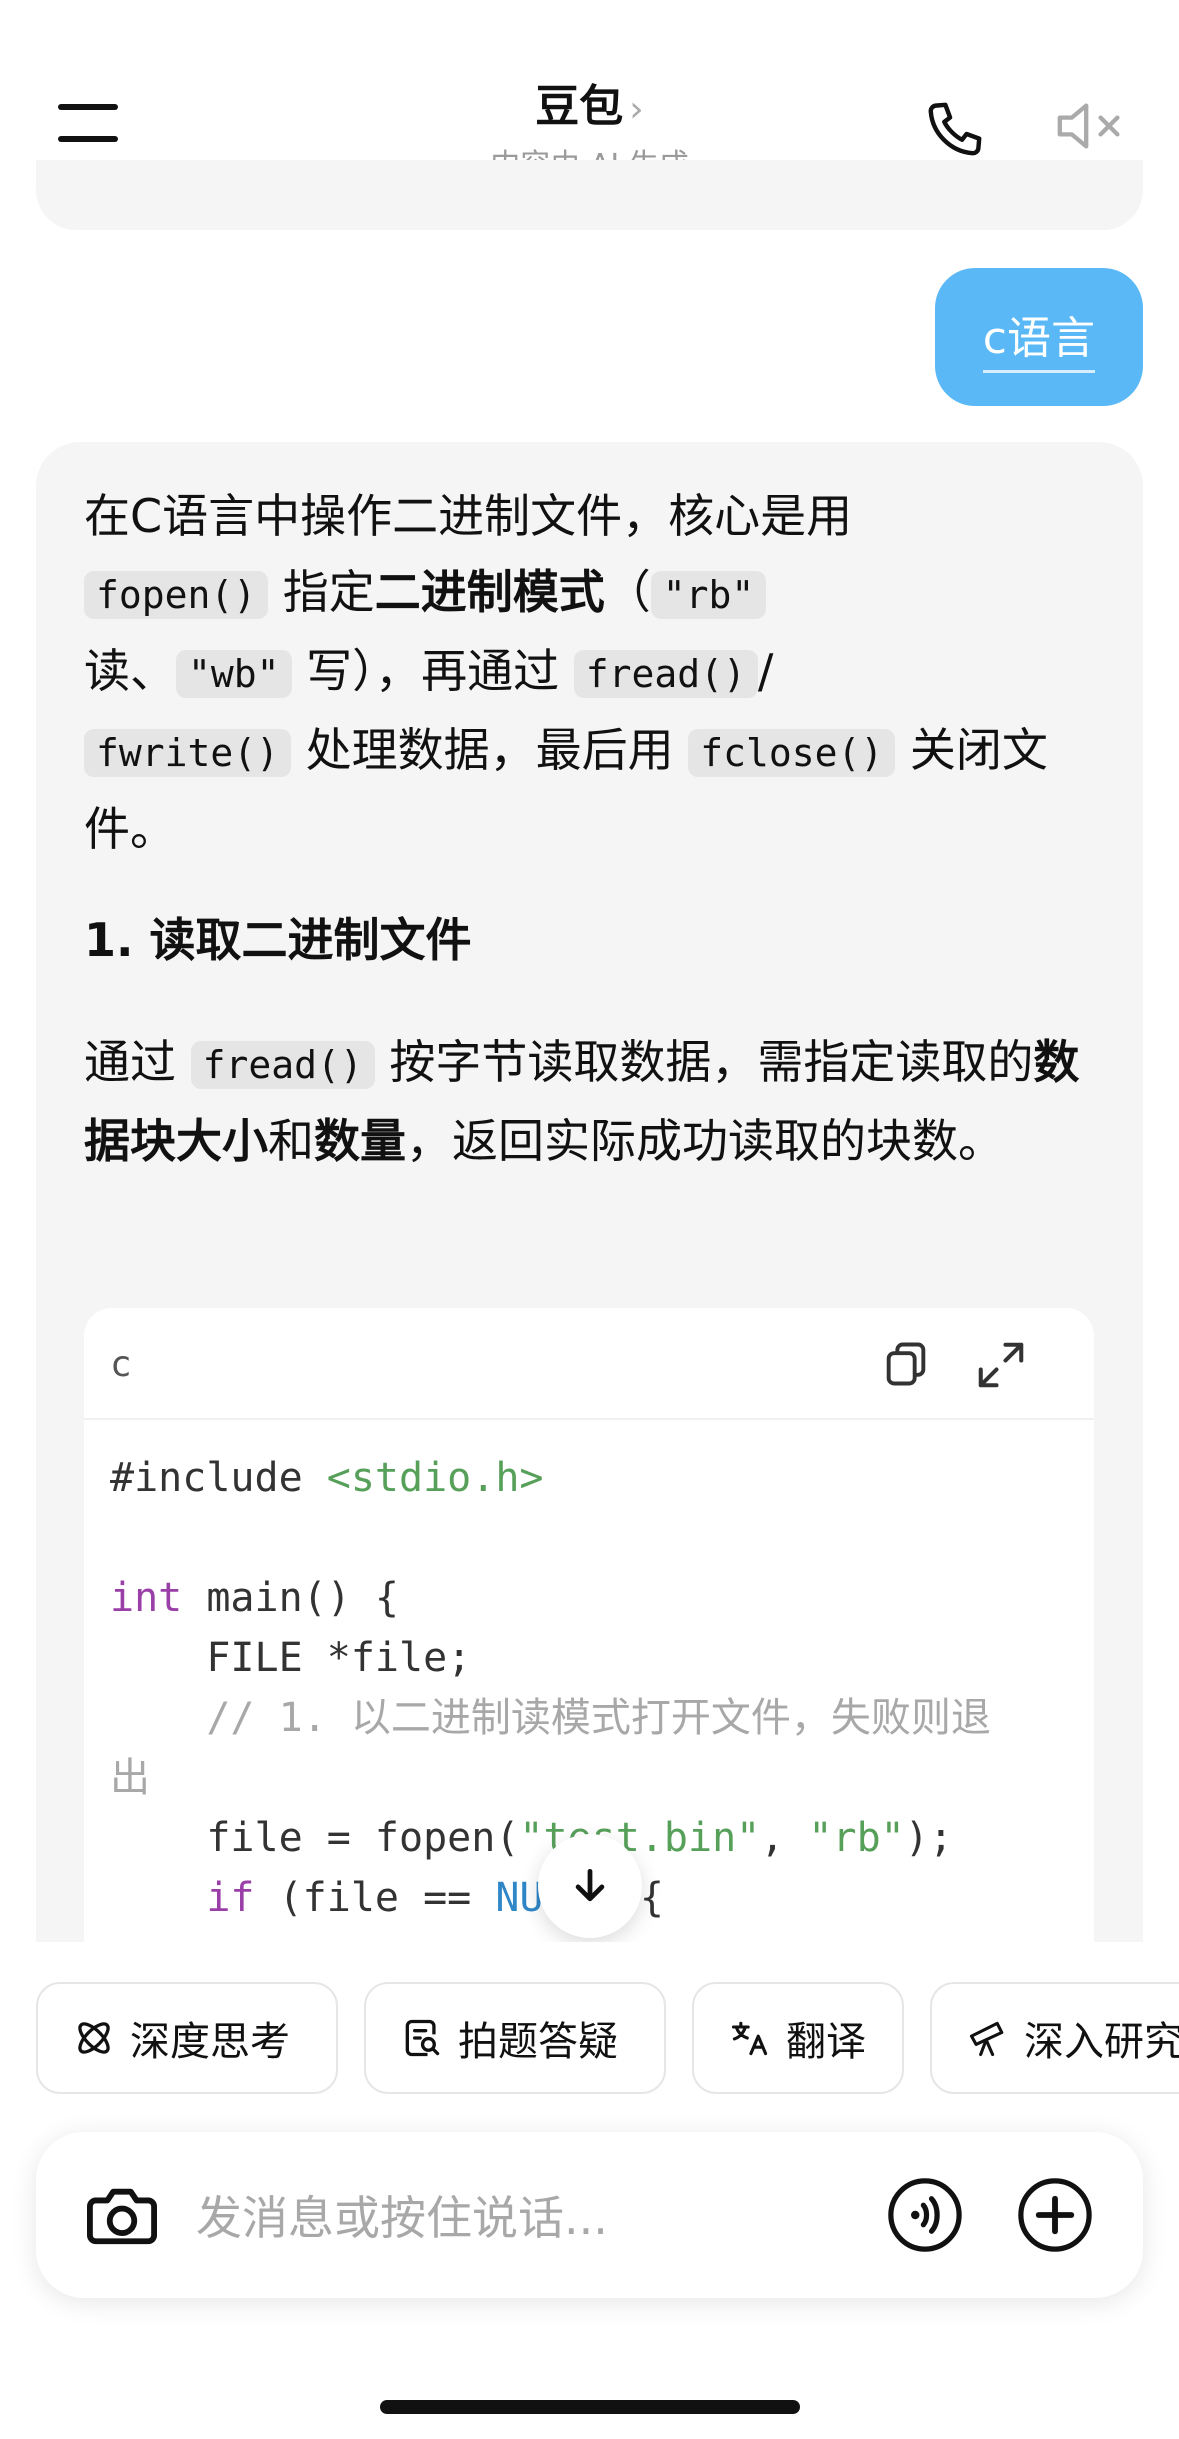 This screenshot has height=2439, width=1179. Describe the element at coordinates (1001, 1365) in the screenshot. I see `expand-icon` at that location.